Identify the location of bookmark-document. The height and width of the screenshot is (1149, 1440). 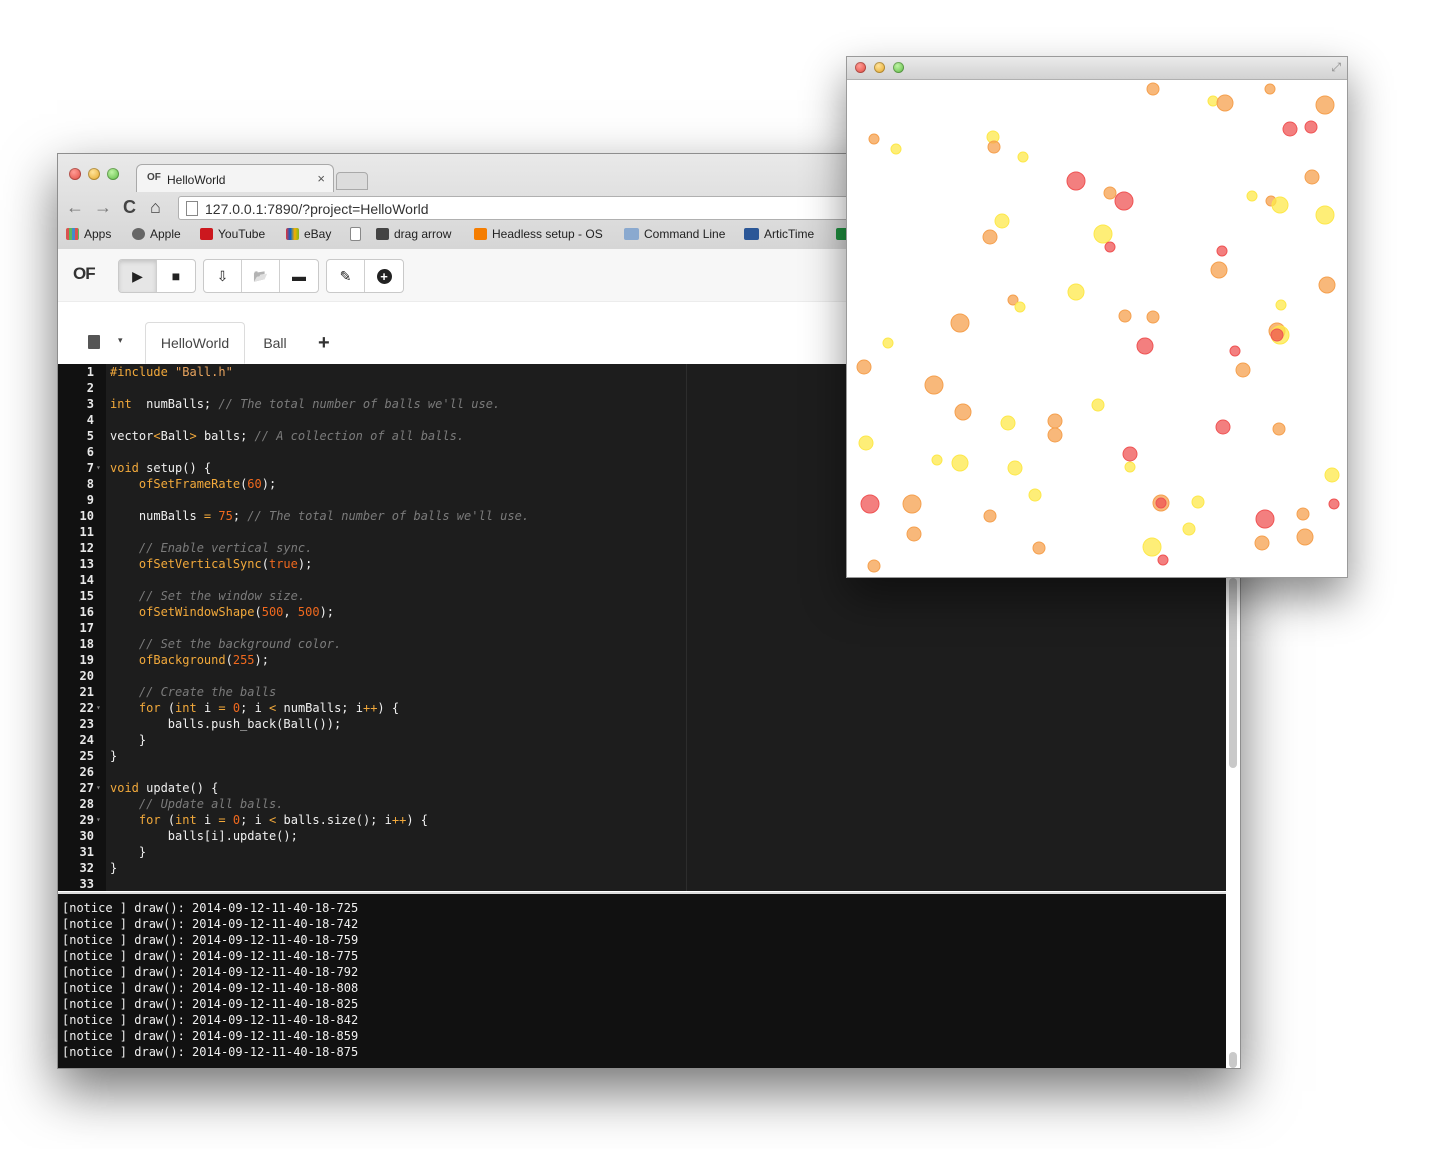
(358, 234).